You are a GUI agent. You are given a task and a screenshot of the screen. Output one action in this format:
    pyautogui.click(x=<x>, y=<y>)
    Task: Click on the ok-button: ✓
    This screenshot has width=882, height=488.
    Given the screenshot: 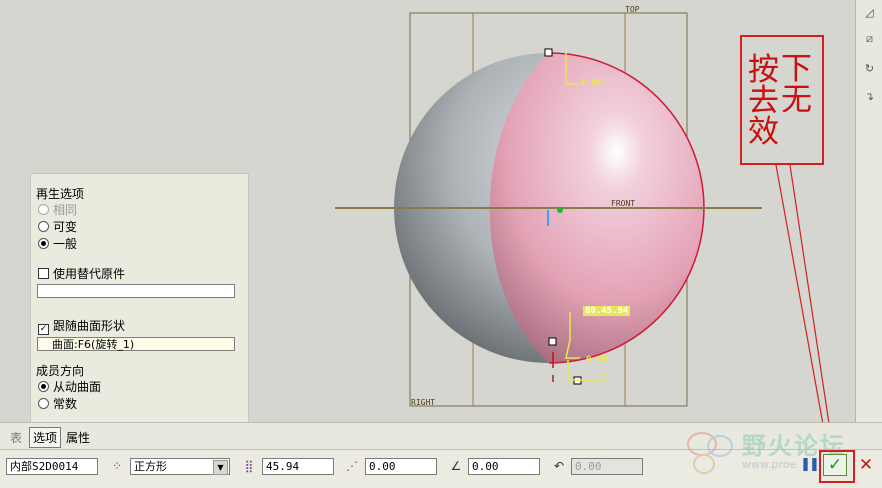 What is the action you would take?
    pyautogui.click(x=835, y=465)
    